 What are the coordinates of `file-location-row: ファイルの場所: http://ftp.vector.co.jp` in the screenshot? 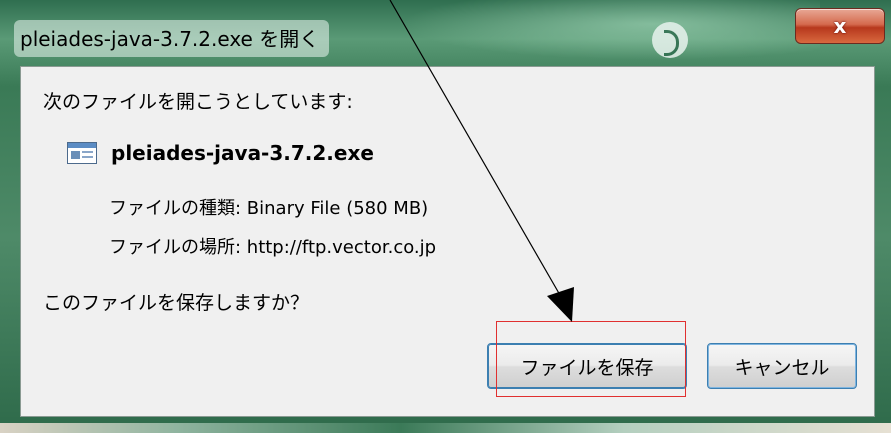 It's located at (273, 247).